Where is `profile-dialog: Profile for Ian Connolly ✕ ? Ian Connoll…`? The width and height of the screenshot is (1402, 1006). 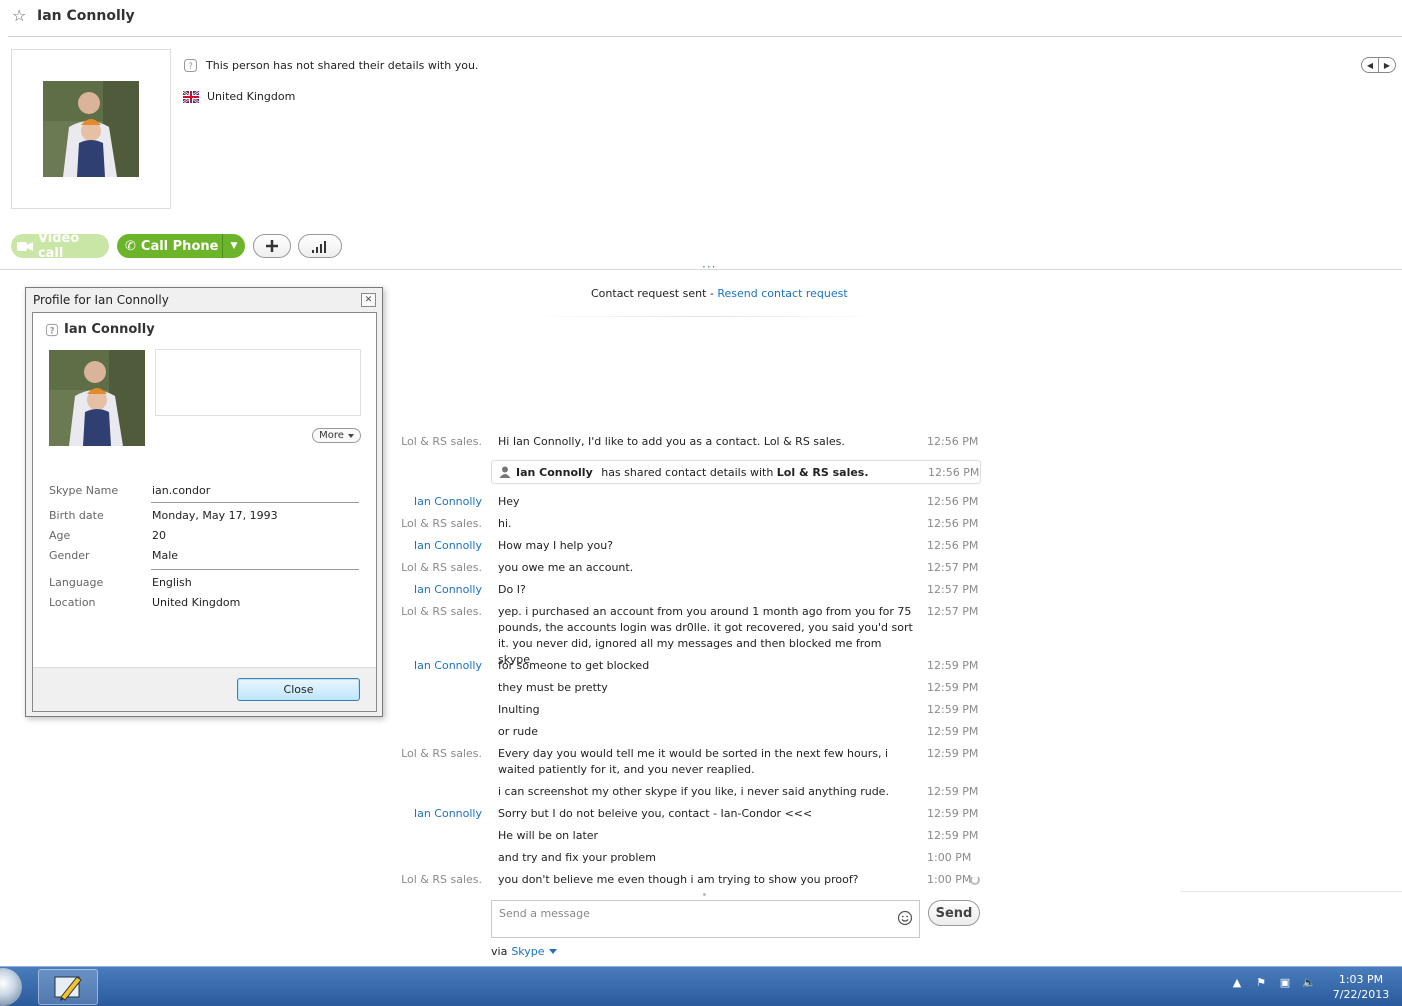 profile-dialog: Profile for Ian Connolly ✕ ? Ian Connoll… is located at coordinates (204, 502).